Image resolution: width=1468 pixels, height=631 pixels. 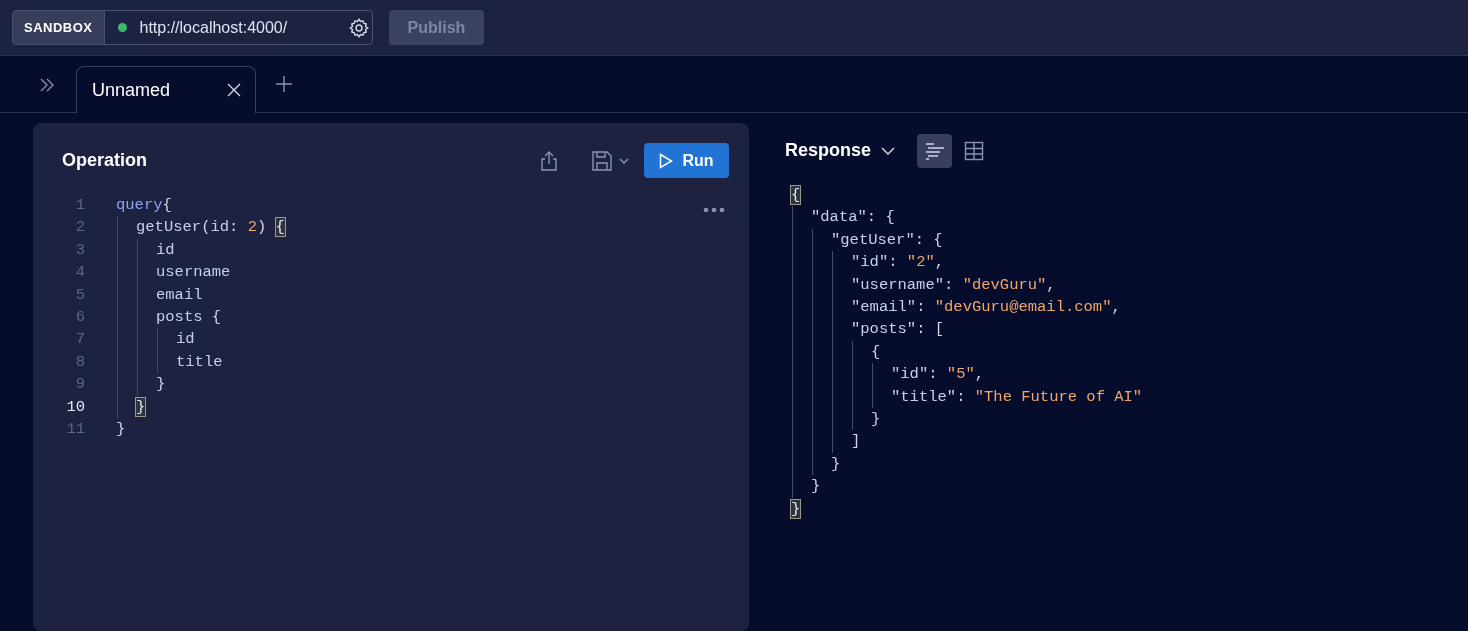 What do you see at coordinates (132, 90) in the screenshot?
I see `tab-label: Unnamed` at bounding box center [132, 90].